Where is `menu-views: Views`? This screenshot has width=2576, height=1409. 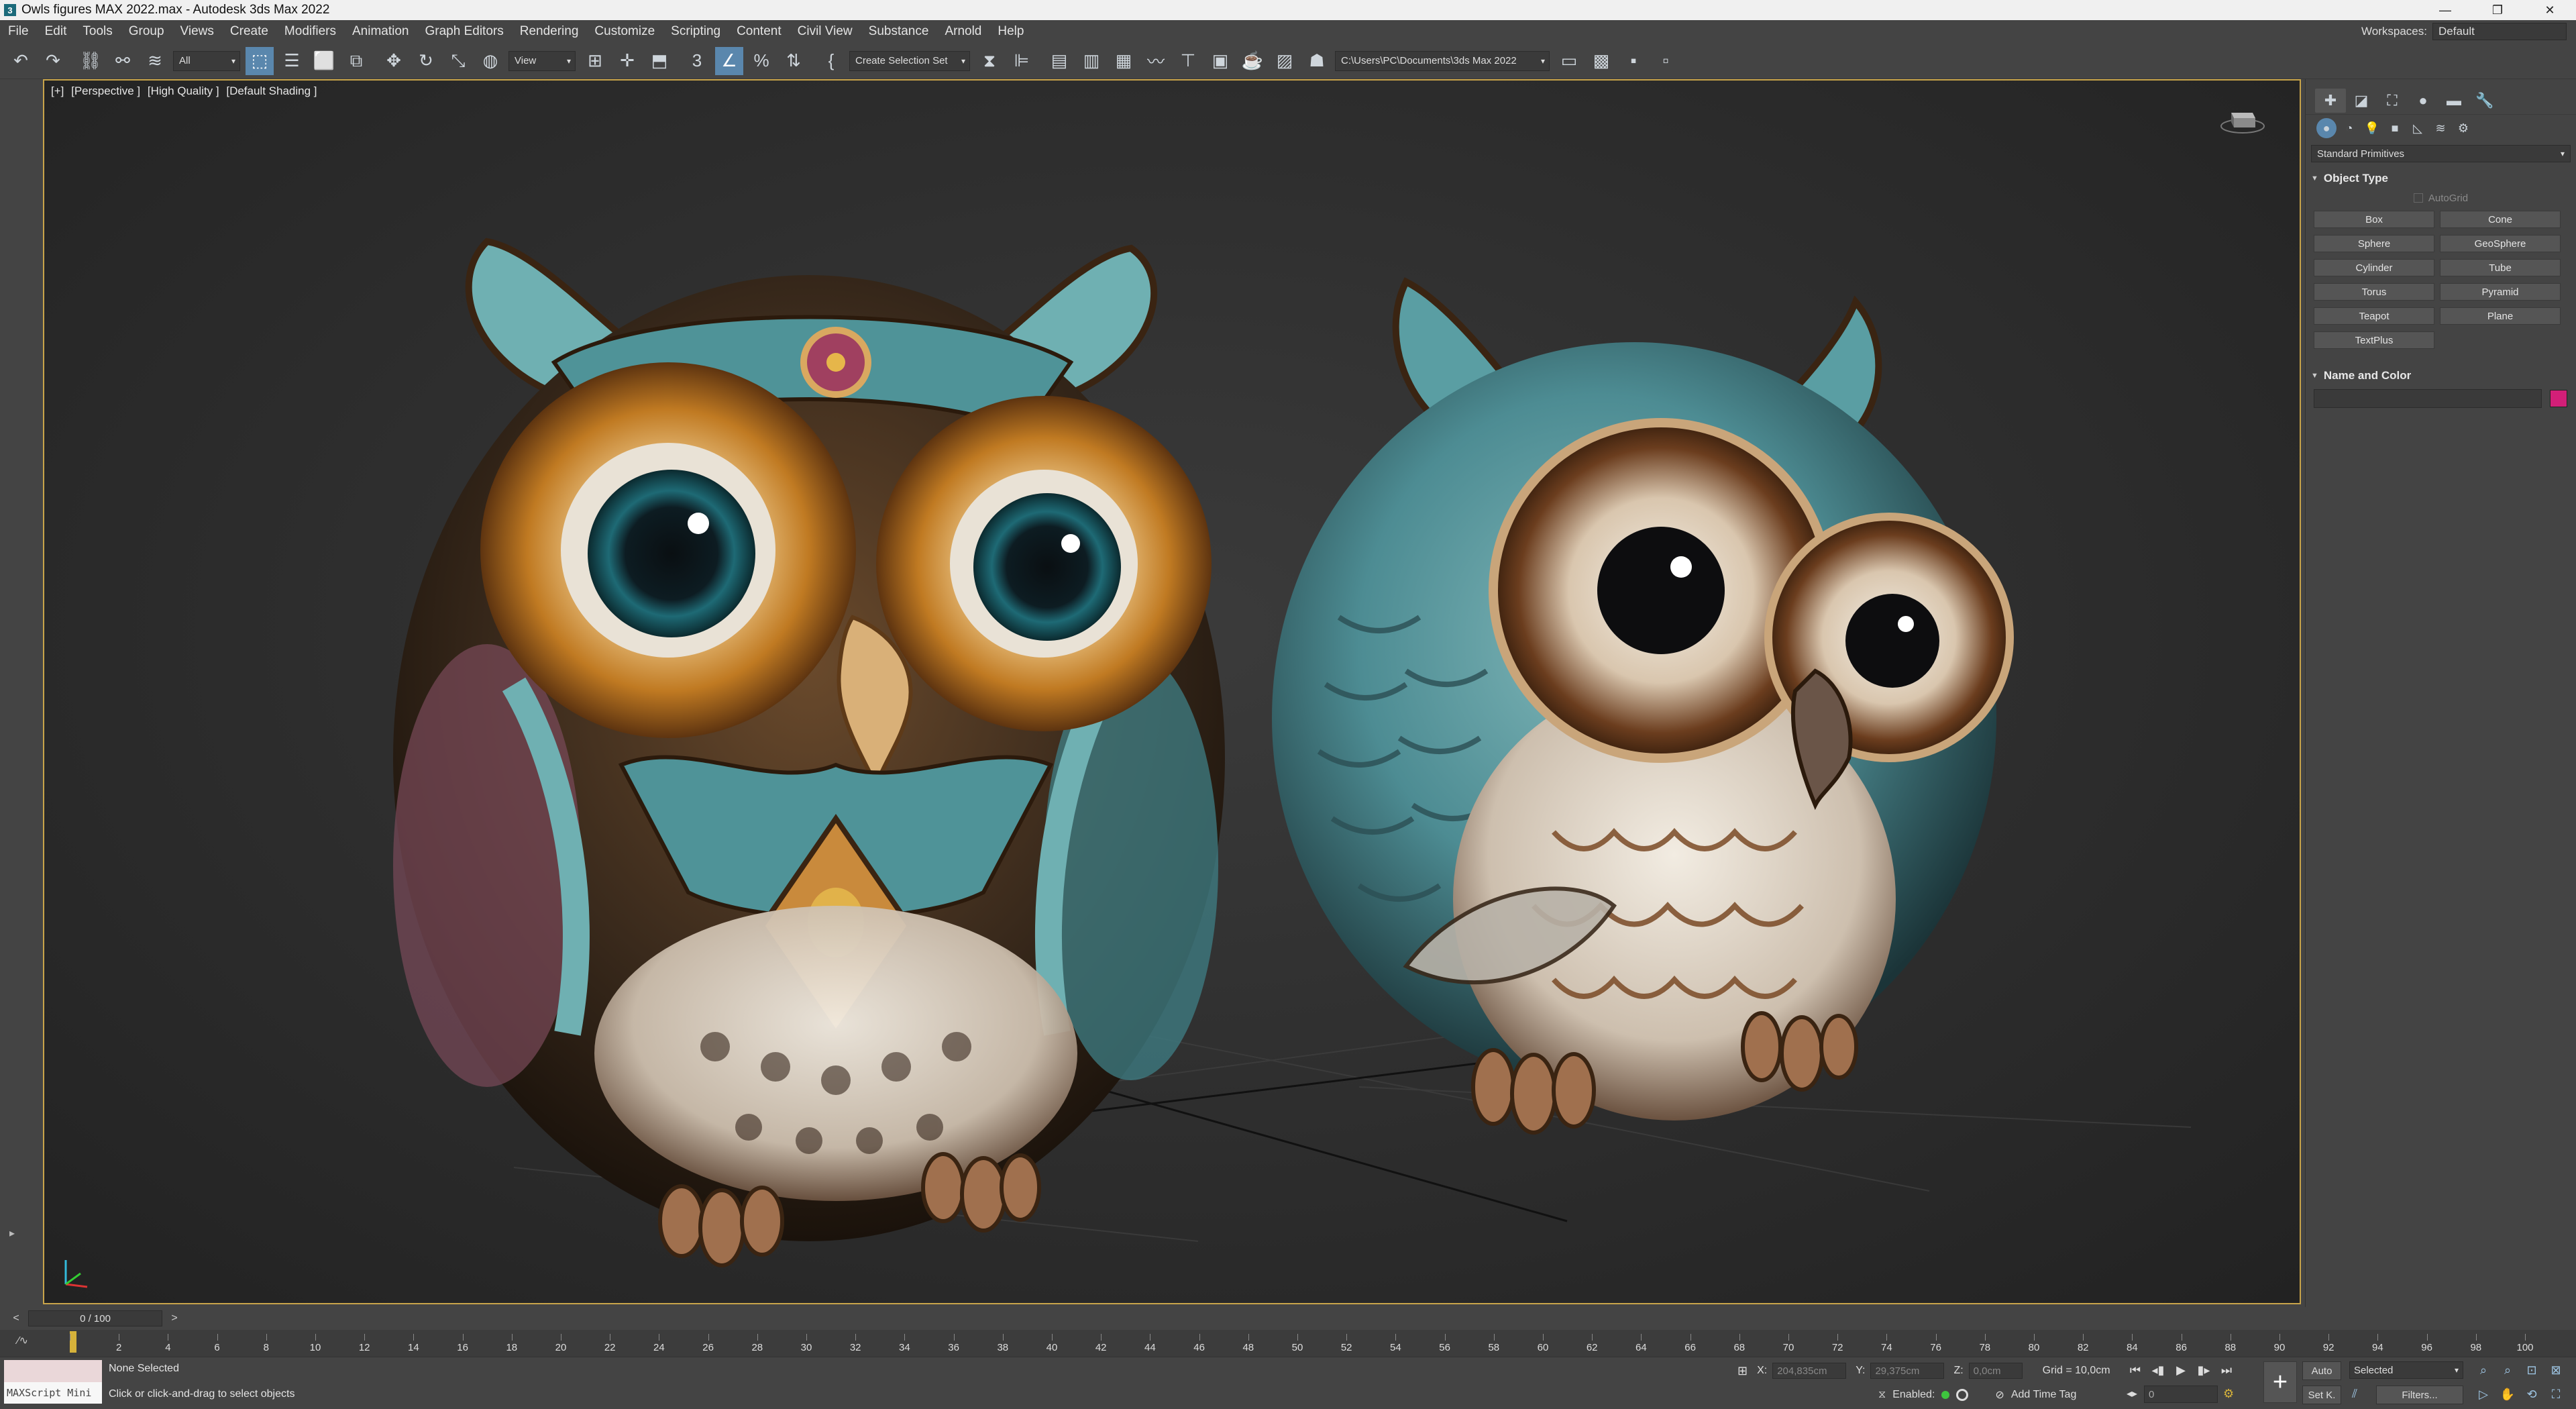 menu-views: Views is located at coordinates (197, 31).